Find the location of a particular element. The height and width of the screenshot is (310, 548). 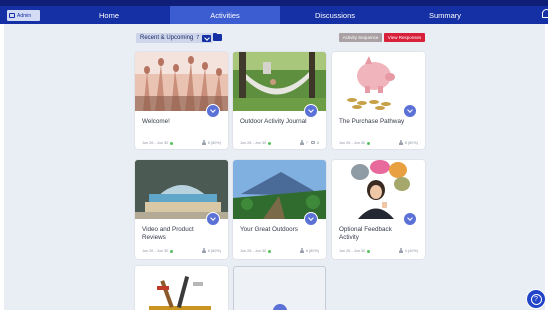

activity-image-mountain is located at coordinates (279, 189).